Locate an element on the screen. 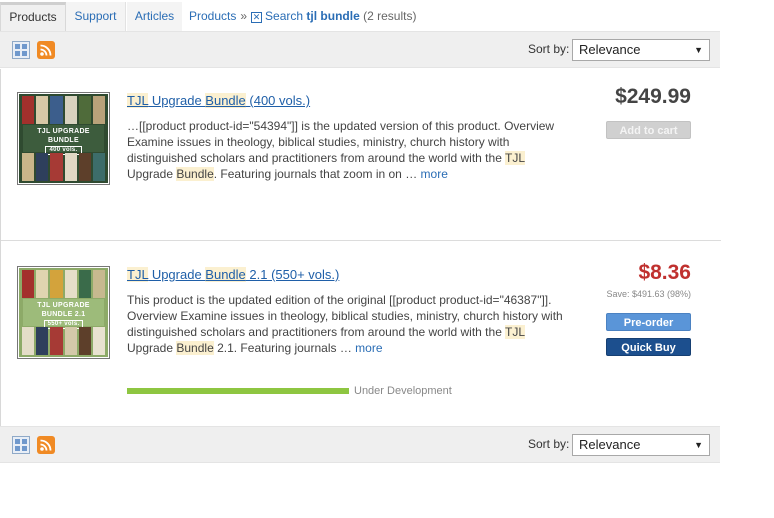 Image resolution: width=774 pixels, height=518 pixels. result-count: (2 results) is located at coordinates (390, 16).